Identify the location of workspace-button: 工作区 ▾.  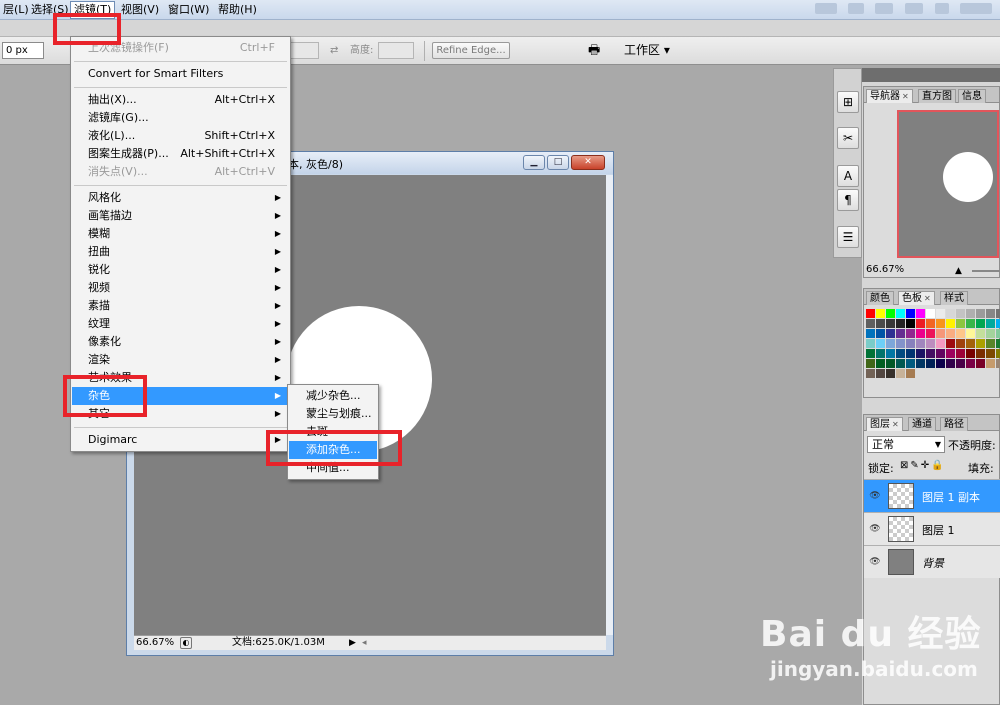
(647, 51).